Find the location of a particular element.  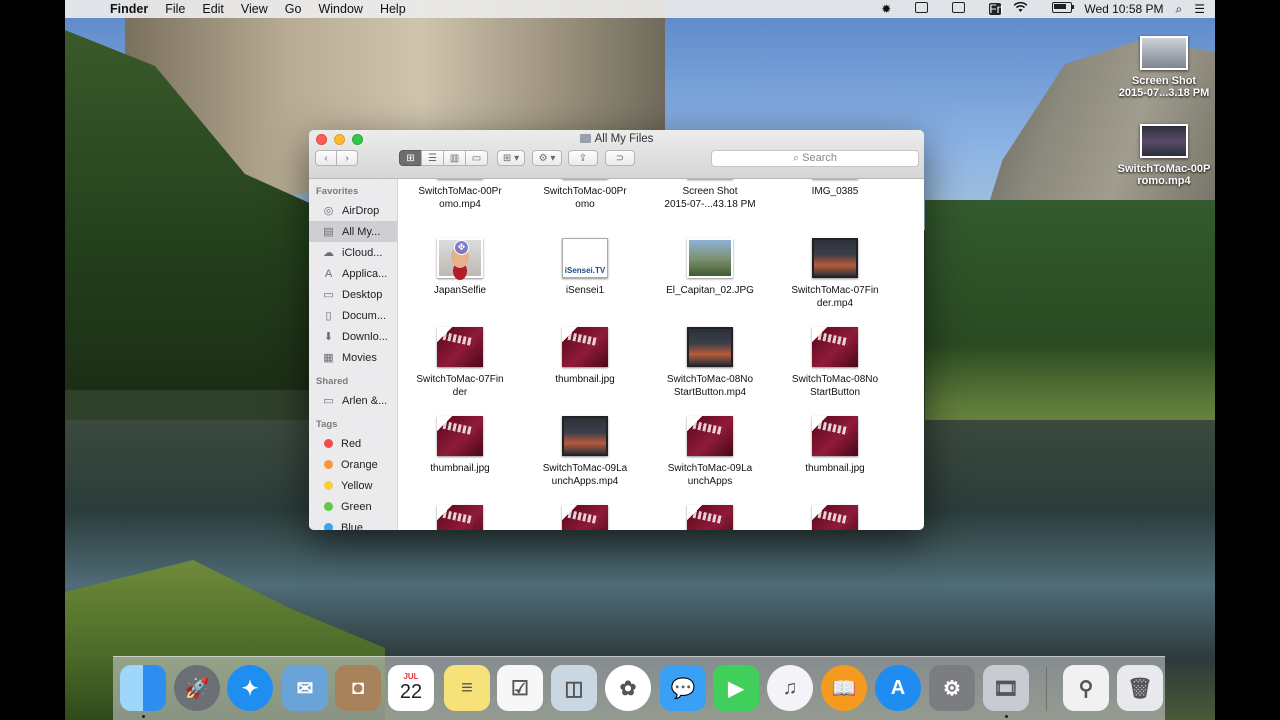

file-item: SwitchToMac-07Fin der is located at coordinates (460, 363).